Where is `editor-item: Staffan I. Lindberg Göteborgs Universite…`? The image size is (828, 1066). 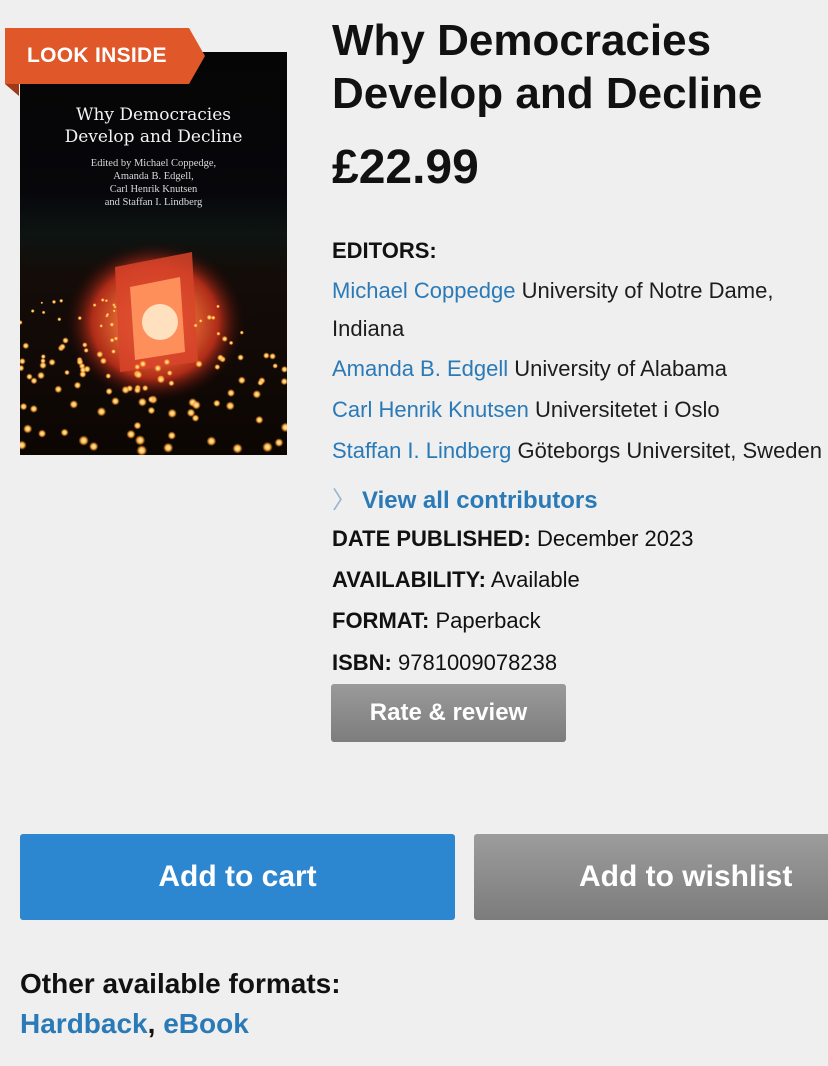 editor-item: Staffan I. Lindberg Göteborgs Universite… is located at coordinates (577, 451).